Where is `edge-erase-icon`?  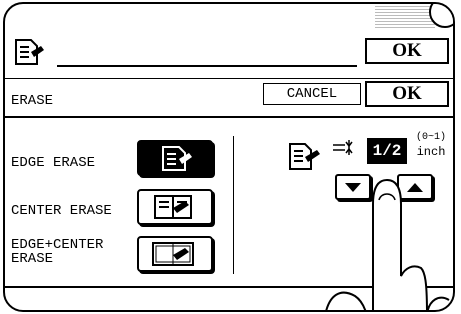
edge-erase-icon is located at coordinates (177, 158).